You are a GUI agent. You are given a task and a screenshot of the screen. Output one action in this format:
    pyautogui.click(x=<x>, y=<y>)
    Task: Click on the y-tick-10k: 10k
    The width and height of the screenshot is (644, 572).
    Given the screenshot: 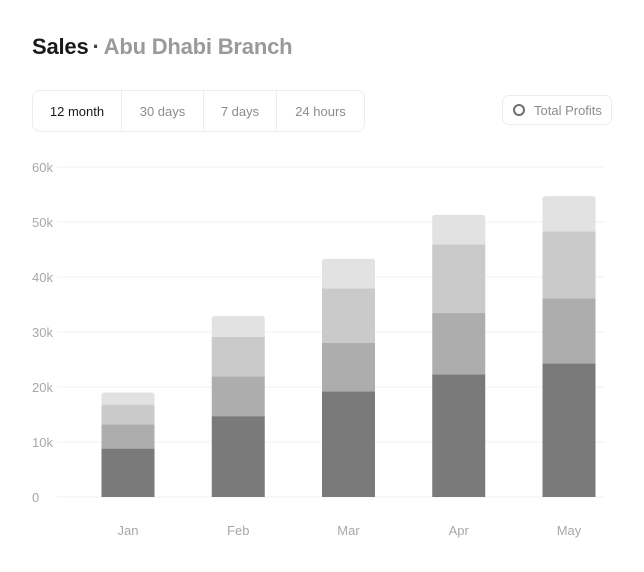 What is the action you would take?
    pyautogui.click(x=42, y=442)
    